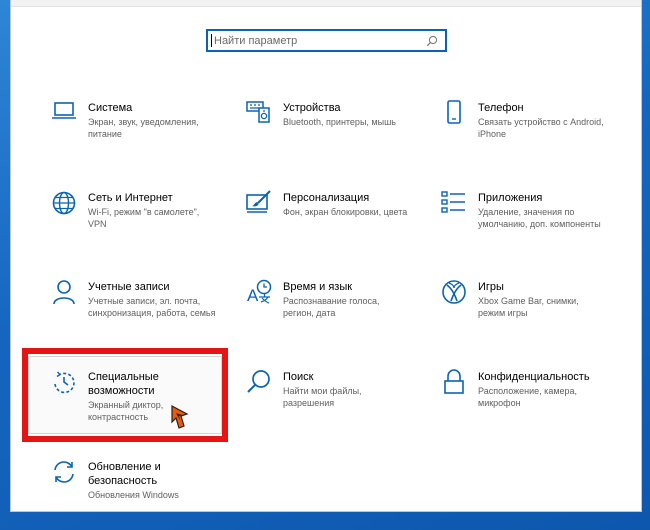  I want to click on tile-title: Поиск, so click(298, 377).